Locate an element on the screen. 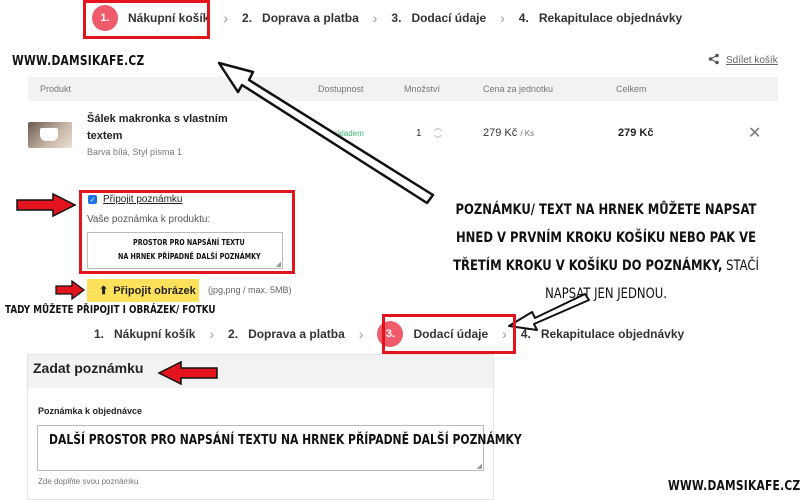 This screenshot has width=800, height=500. product-variant: Barva bílá, Styl písma 1 is located at coordinates (135, 152).